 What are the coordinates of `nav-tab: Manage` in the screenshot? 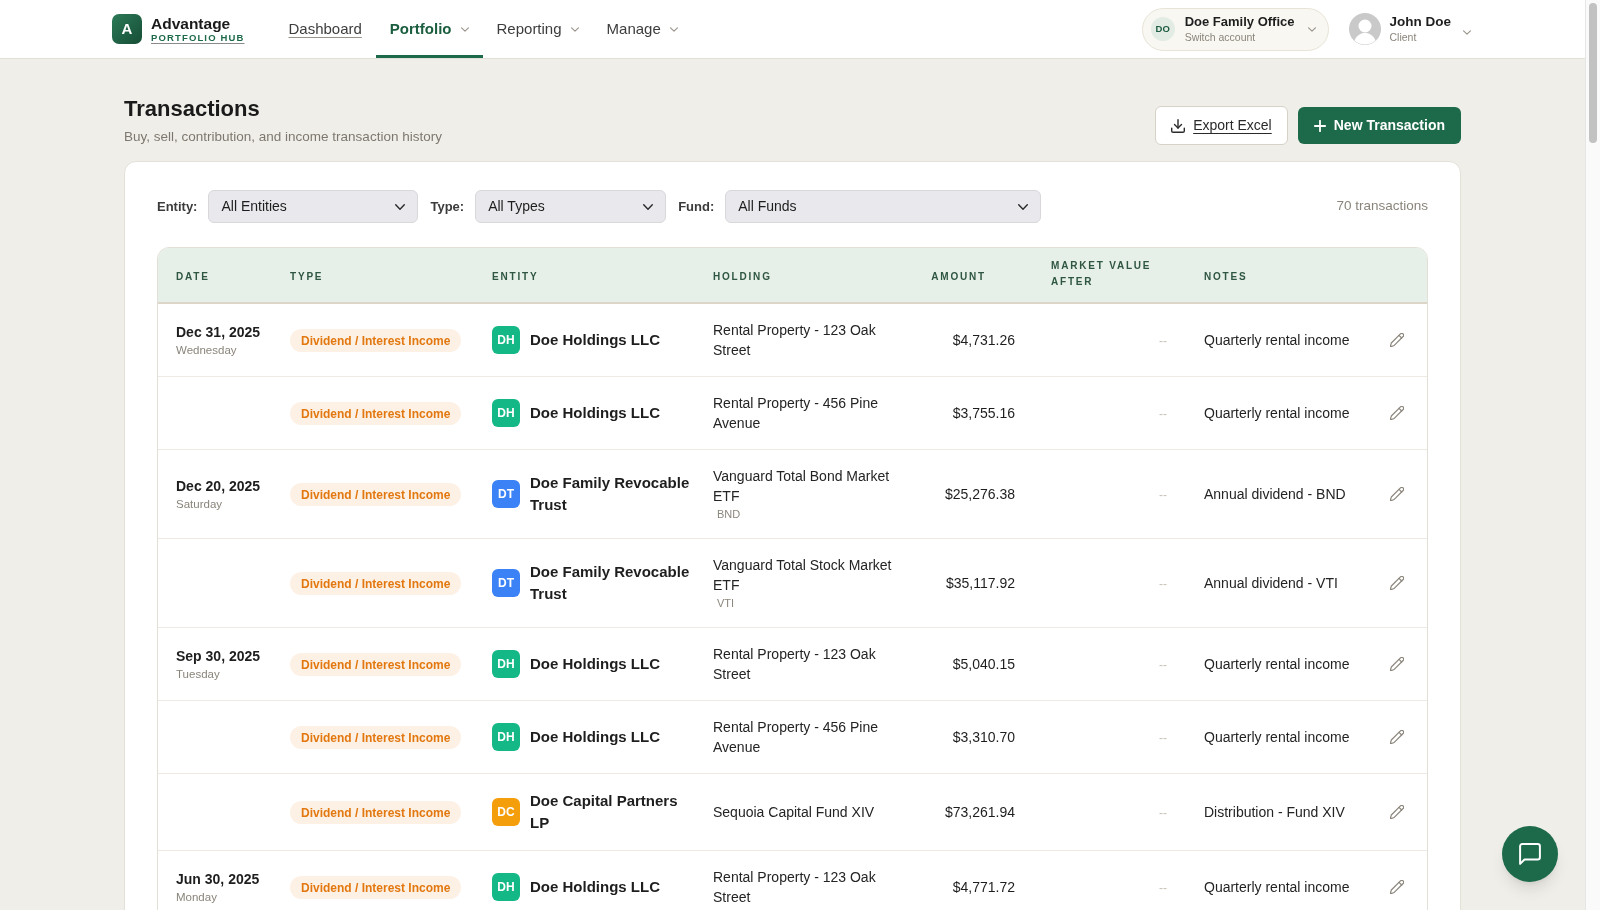 It's located at (642, 29).